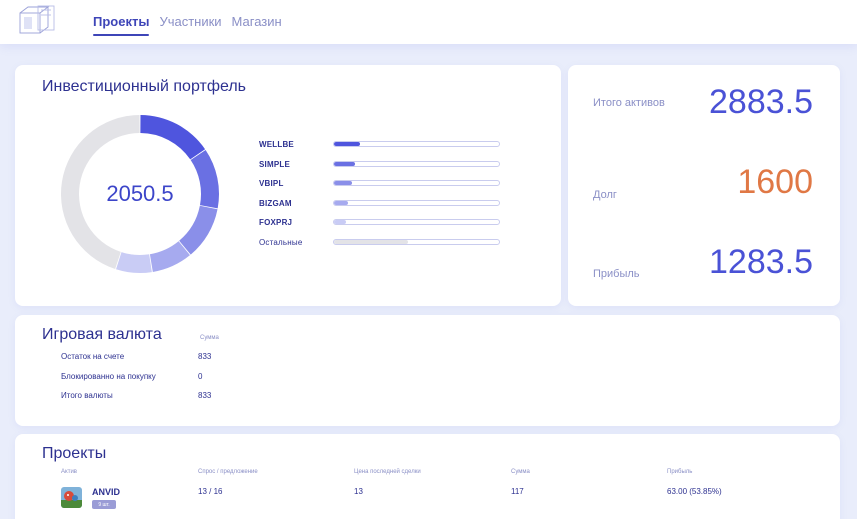 Image resolution: width=857 pixels, height=519 pixels. What do you see at coordinates (71, 497) in the screenshot?
I see `project-avatar-icon` at bounding box center [71, 497].